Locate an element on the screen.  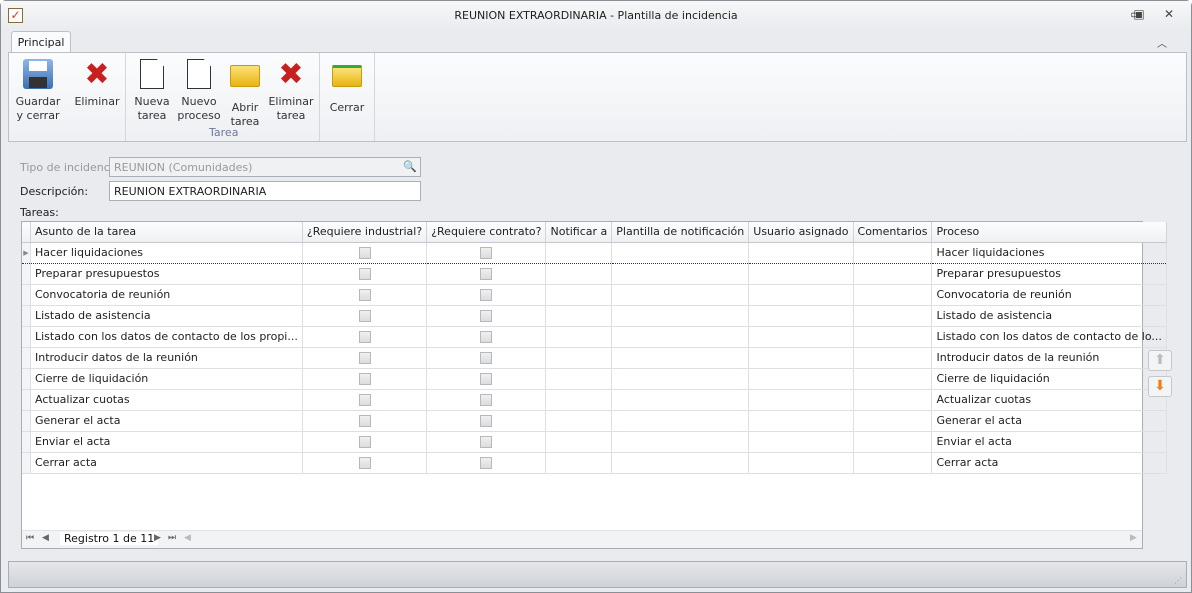
cell-asunto: Cerrar acta is located at coordinates (166, 463).